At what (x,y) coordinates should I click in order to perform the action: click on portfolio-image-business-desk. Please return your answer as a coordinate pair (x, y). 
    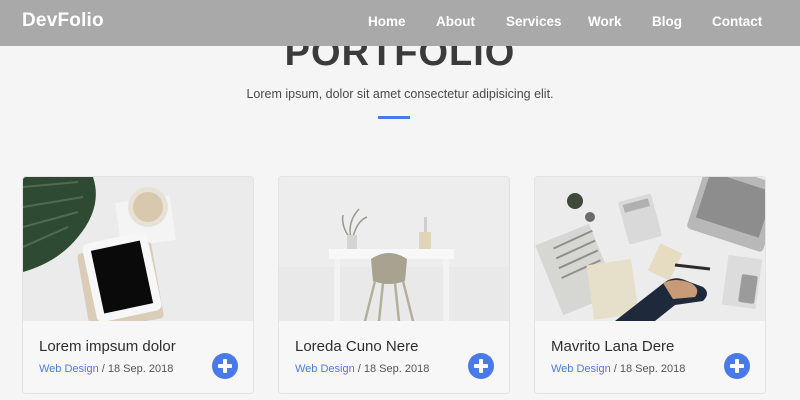
    Looking at the image, I should click on (650, 249).